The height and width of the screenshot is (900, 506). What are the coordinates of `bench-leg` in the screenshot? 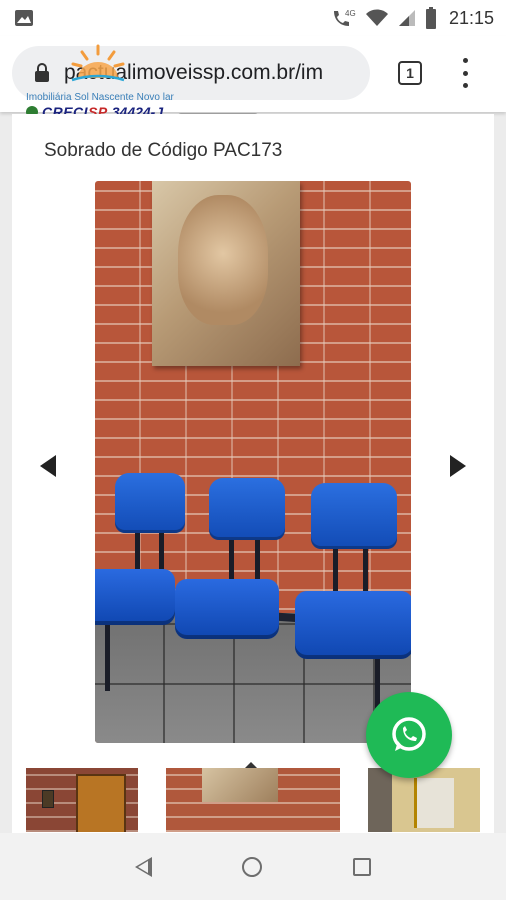 It's located at (377, 681).